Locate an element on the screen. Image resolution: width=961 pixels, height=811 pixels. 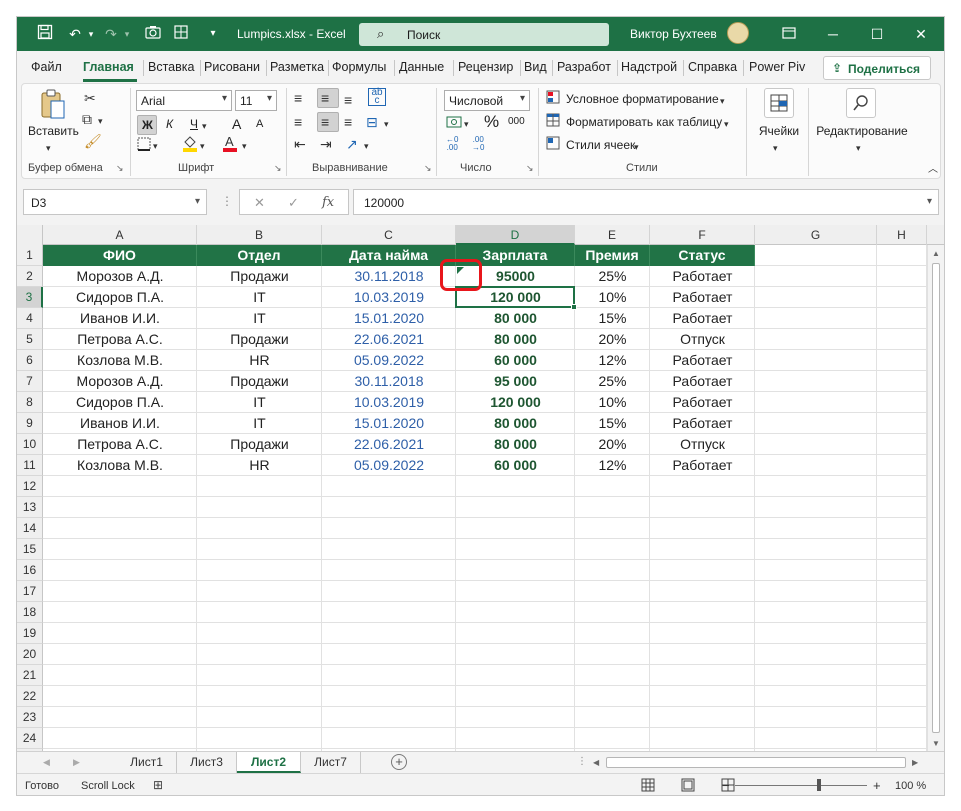
column-header-a: A is located at coordinates (120, 235).